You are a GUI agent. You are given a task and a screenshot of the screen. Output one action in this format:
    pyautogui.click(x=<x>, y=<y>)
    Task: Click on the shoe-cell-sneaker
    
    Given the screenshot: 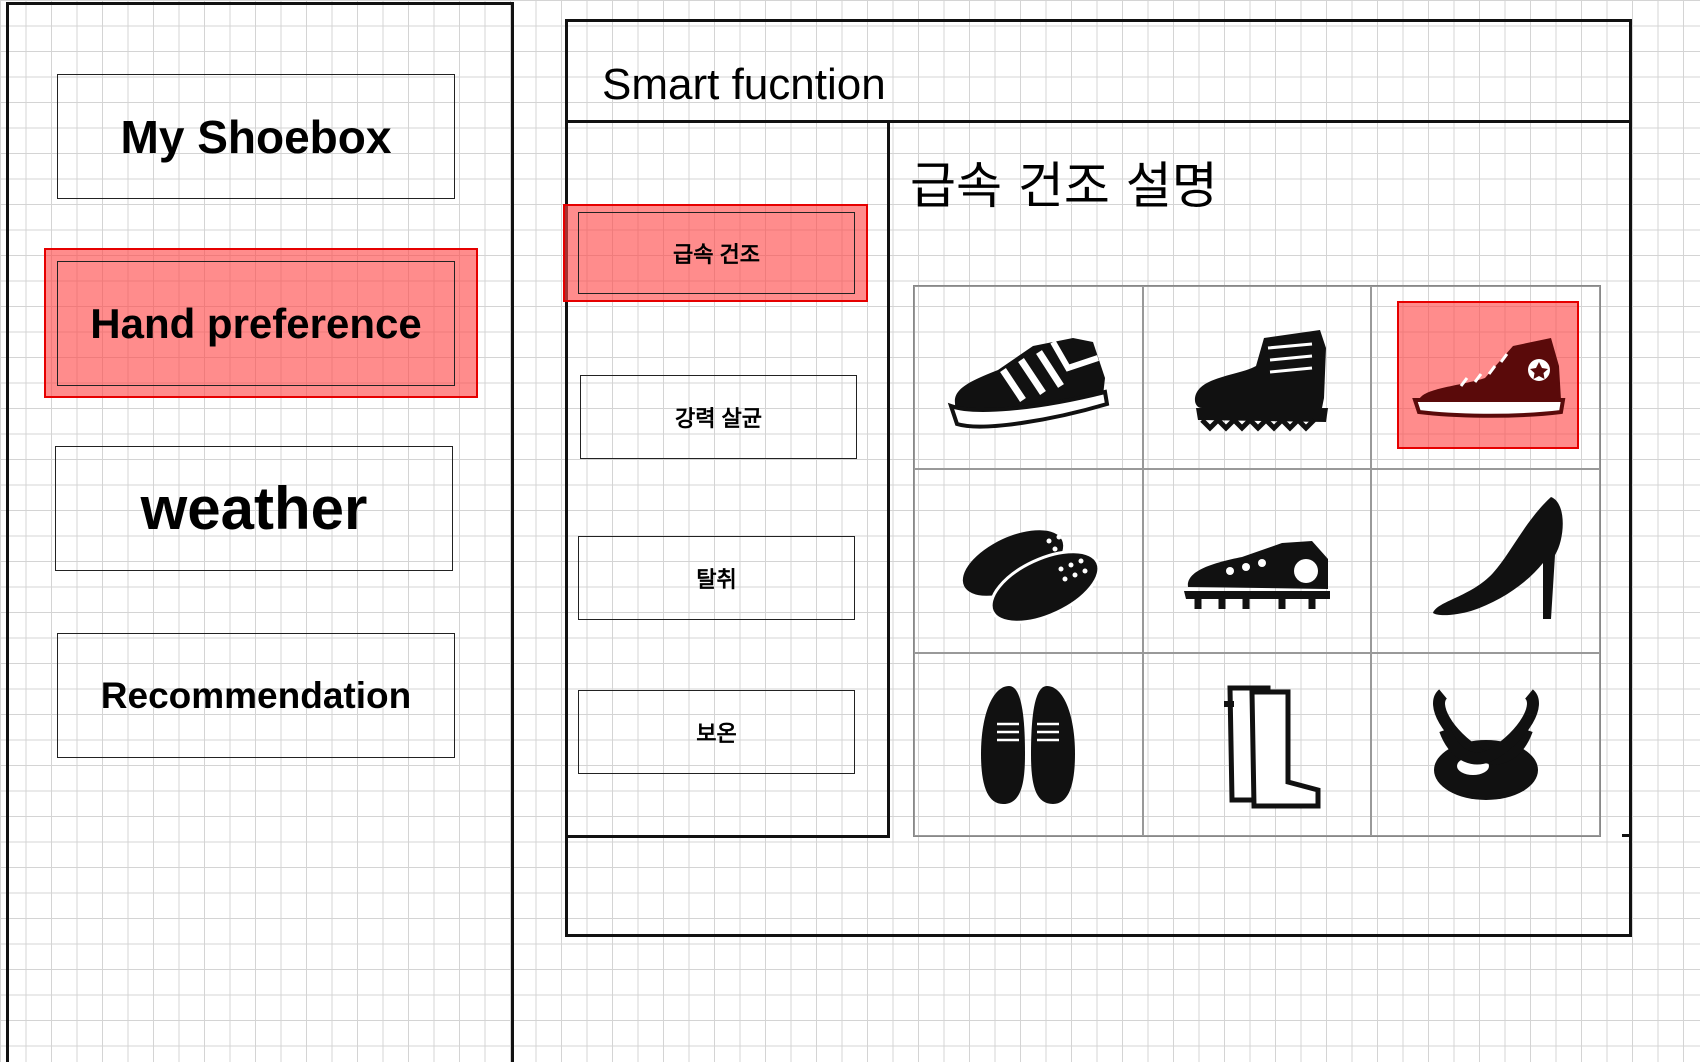 What is the action you would take?
    pyautogui.click(x=1028, y=378)
    